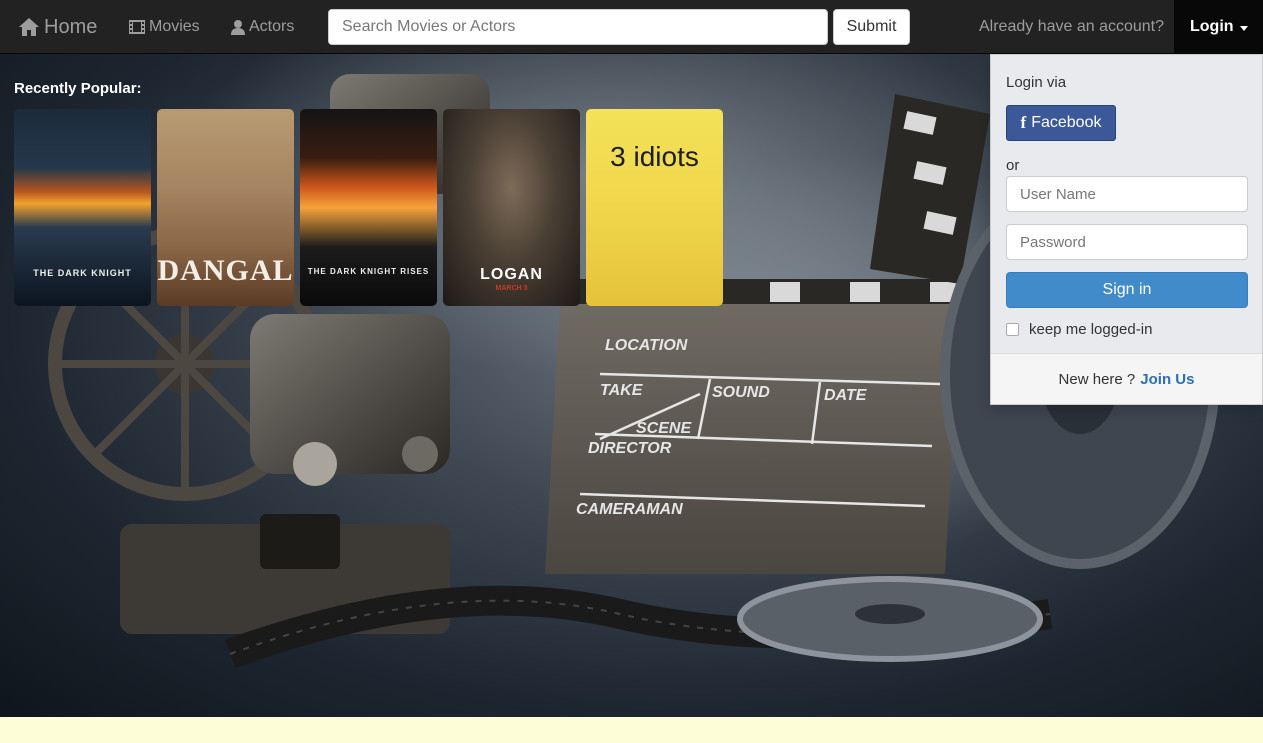 The height and width of the screenshot is (743, 1263). What do you see at coordinates (71, 26) in the screenshot?
I see `nav-home-label: Home` at bounding box center [71, 26].